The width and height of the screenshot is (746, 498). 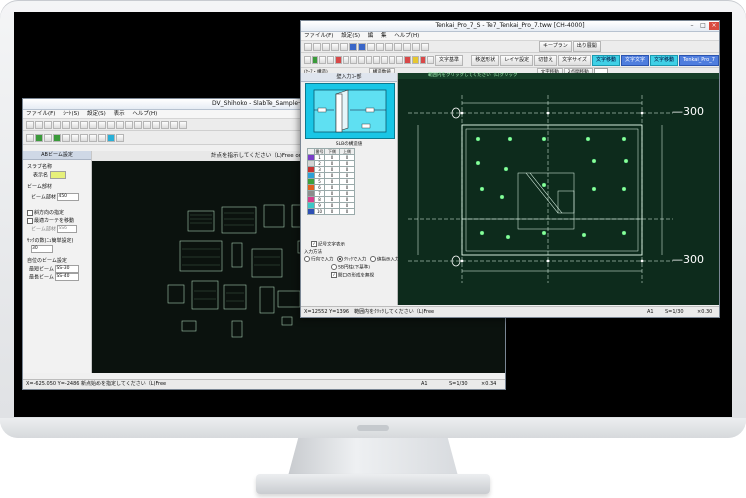 I want to click on zoom-icon, so click(x=93, y=124).